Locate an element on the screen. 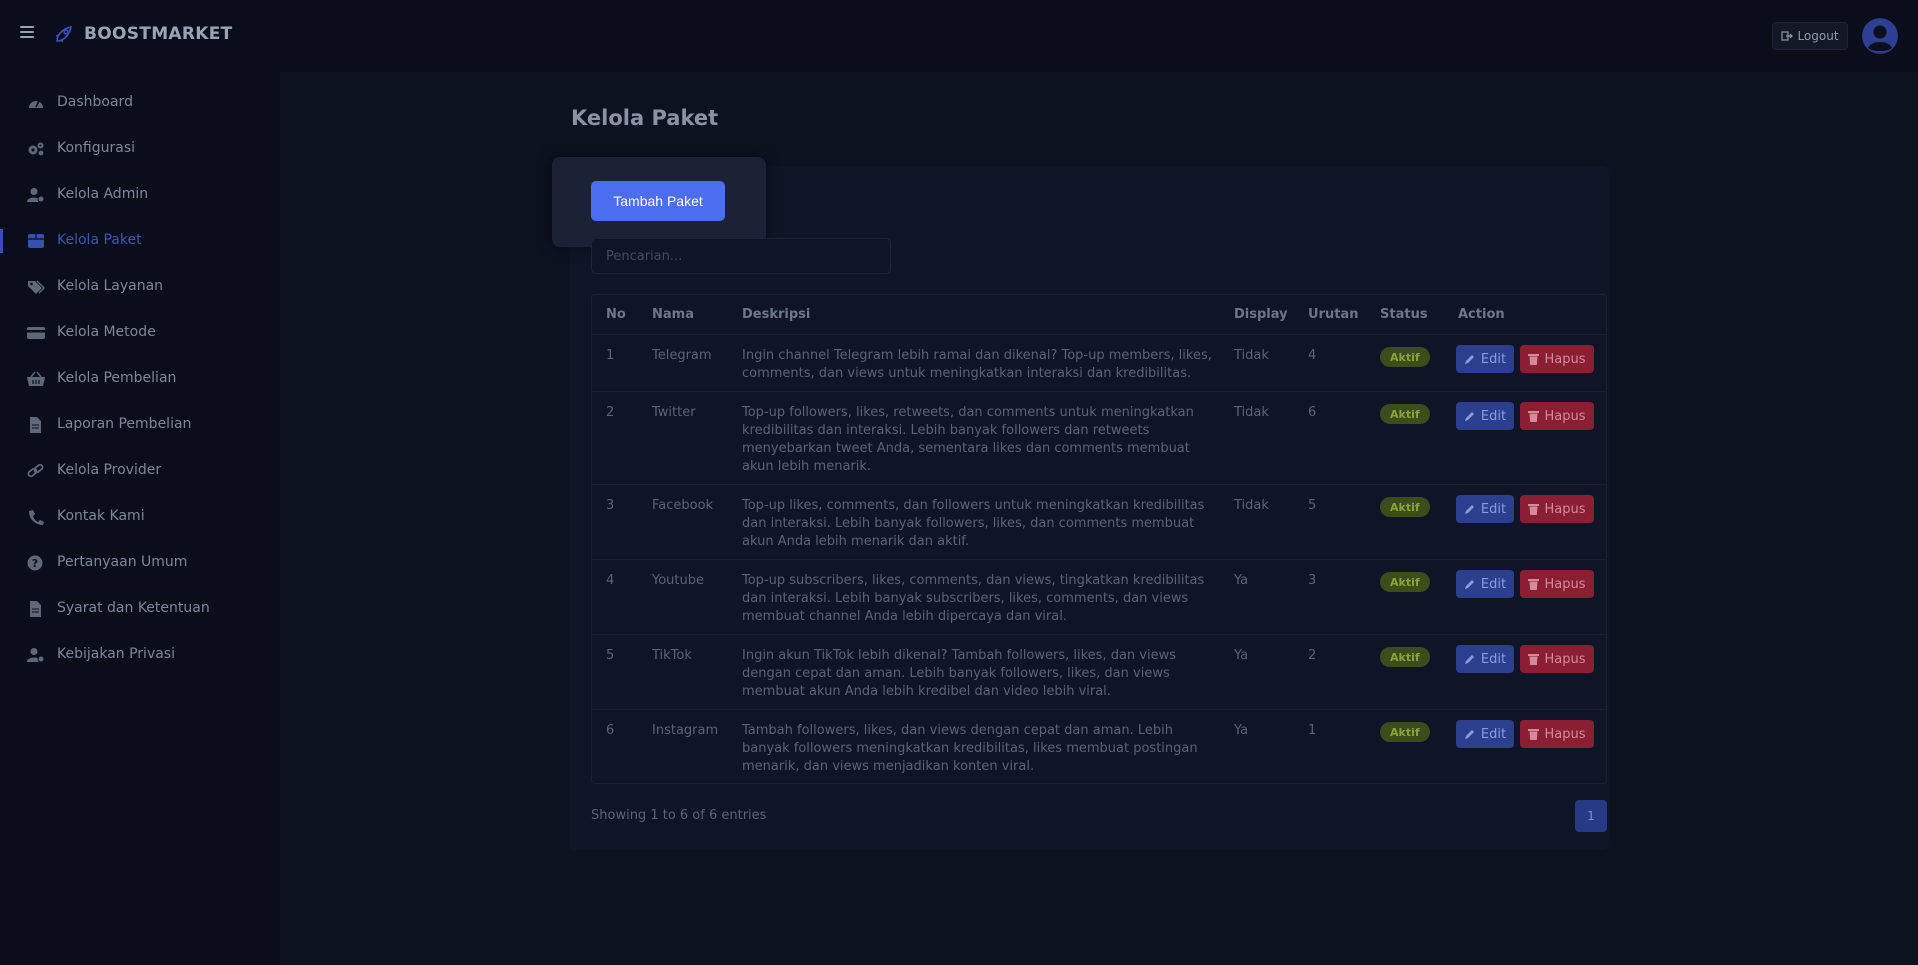 The width and height of the screenshot is (1918, 965). cell-no: 2 is located at coordinates (610, 412).